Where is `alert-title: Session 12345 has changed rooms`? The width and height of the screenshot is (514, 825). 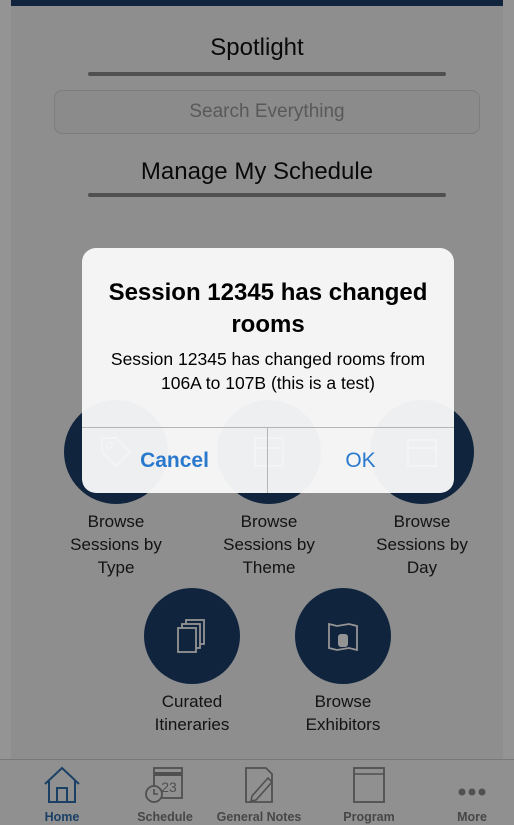
alert-title: Session 12345 has changed rooms is located at coordinates (268, 308).